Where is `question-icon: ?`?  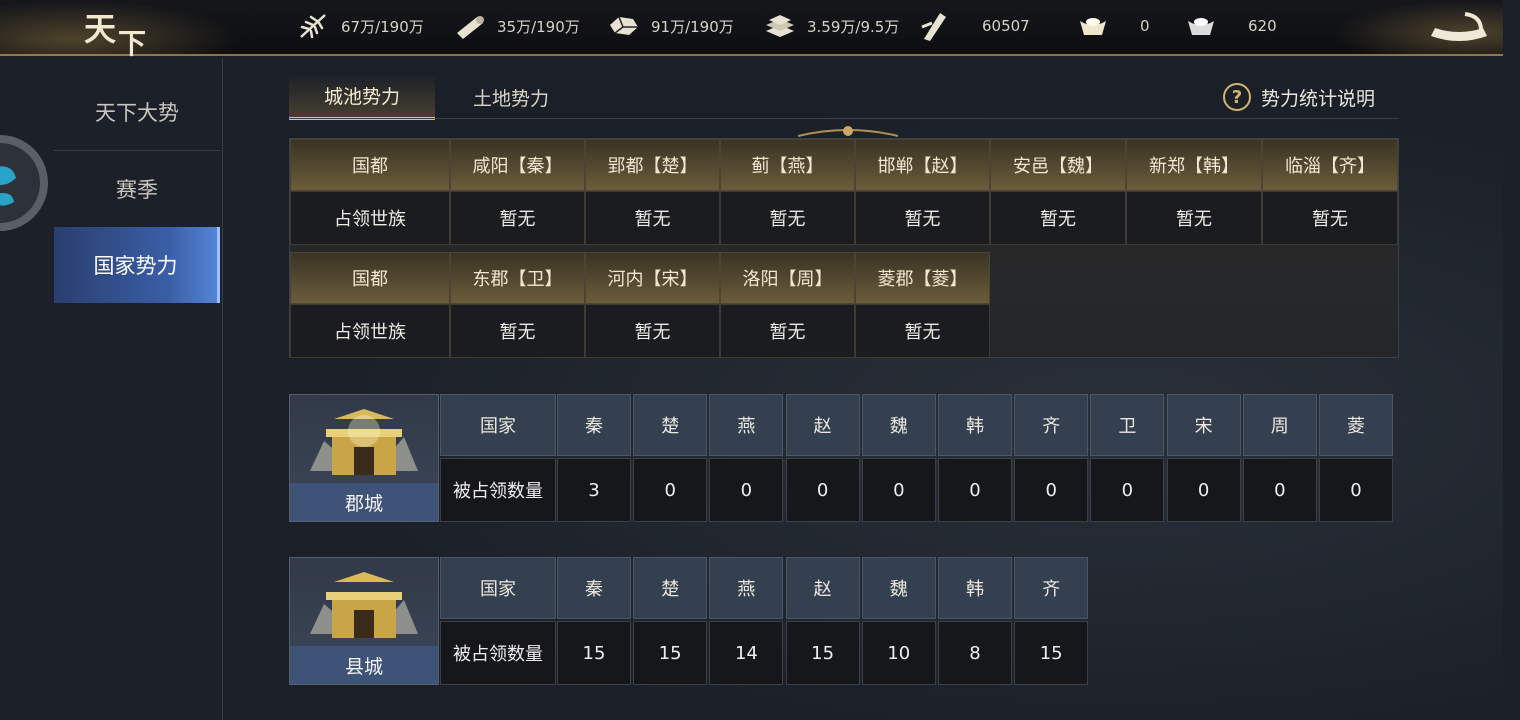
question-icon: ? is located at coordinates (1236, 97).